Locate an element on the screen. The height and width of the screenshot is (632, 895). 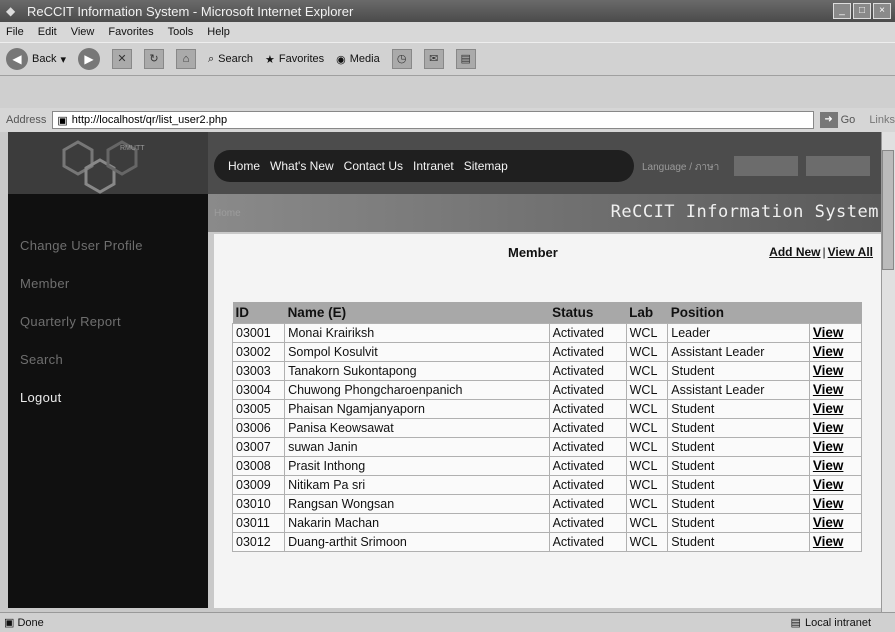
cell-id: 03009 is located at coordinates (258, 484).